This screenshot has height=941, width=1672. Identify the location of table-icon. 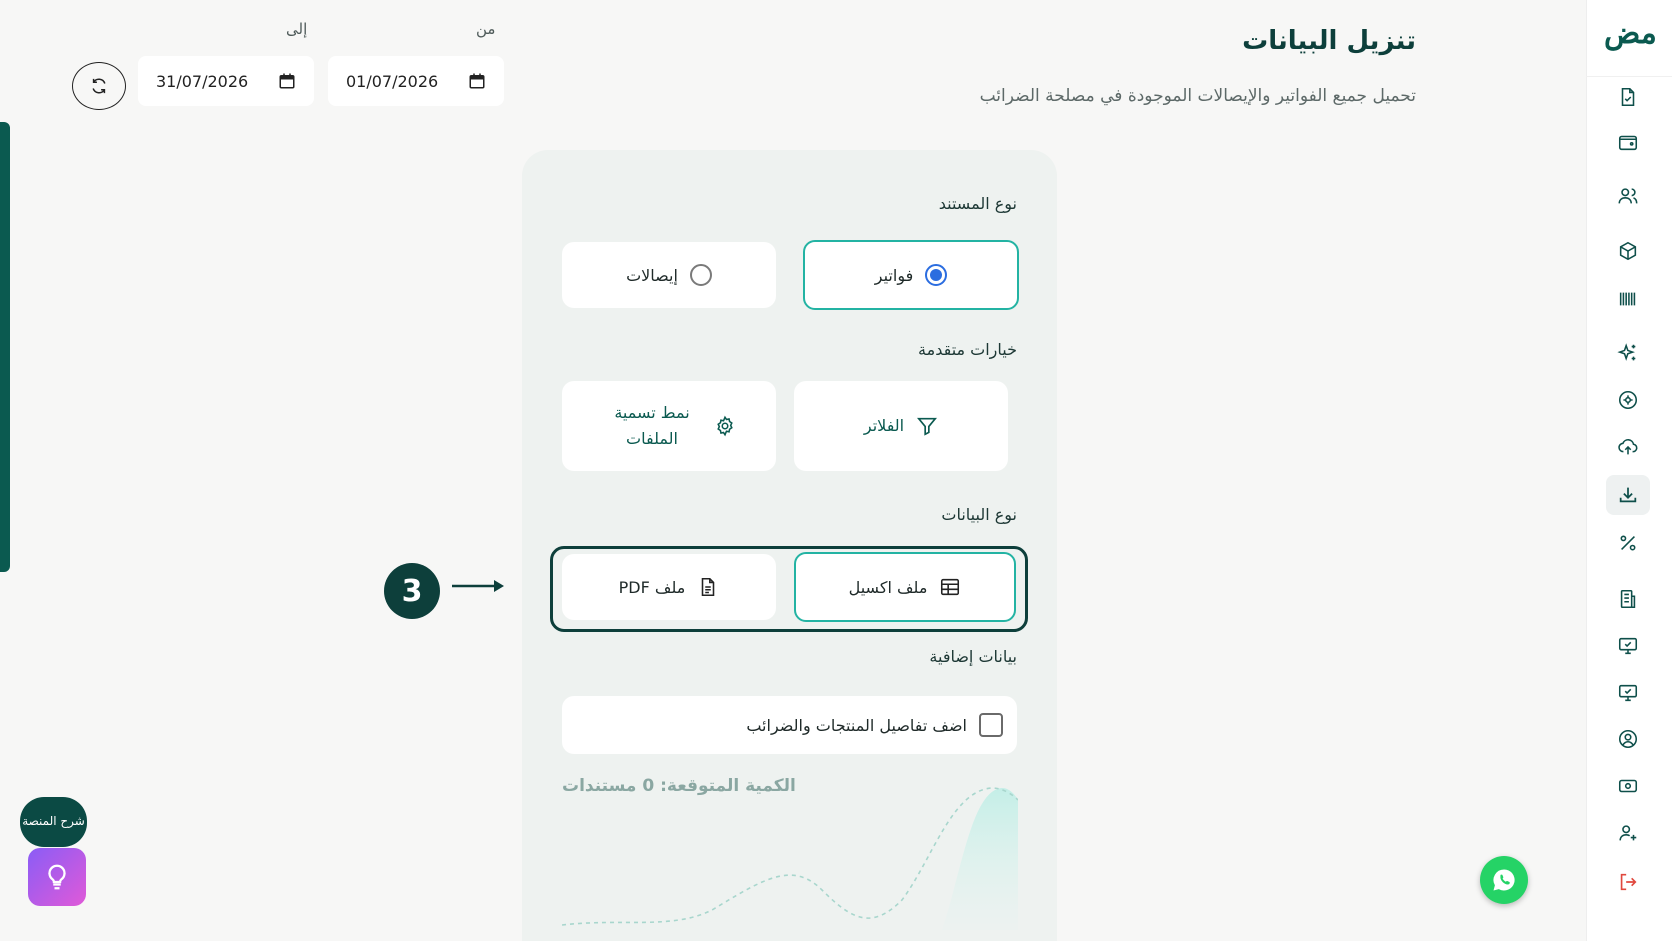
(950, 587).